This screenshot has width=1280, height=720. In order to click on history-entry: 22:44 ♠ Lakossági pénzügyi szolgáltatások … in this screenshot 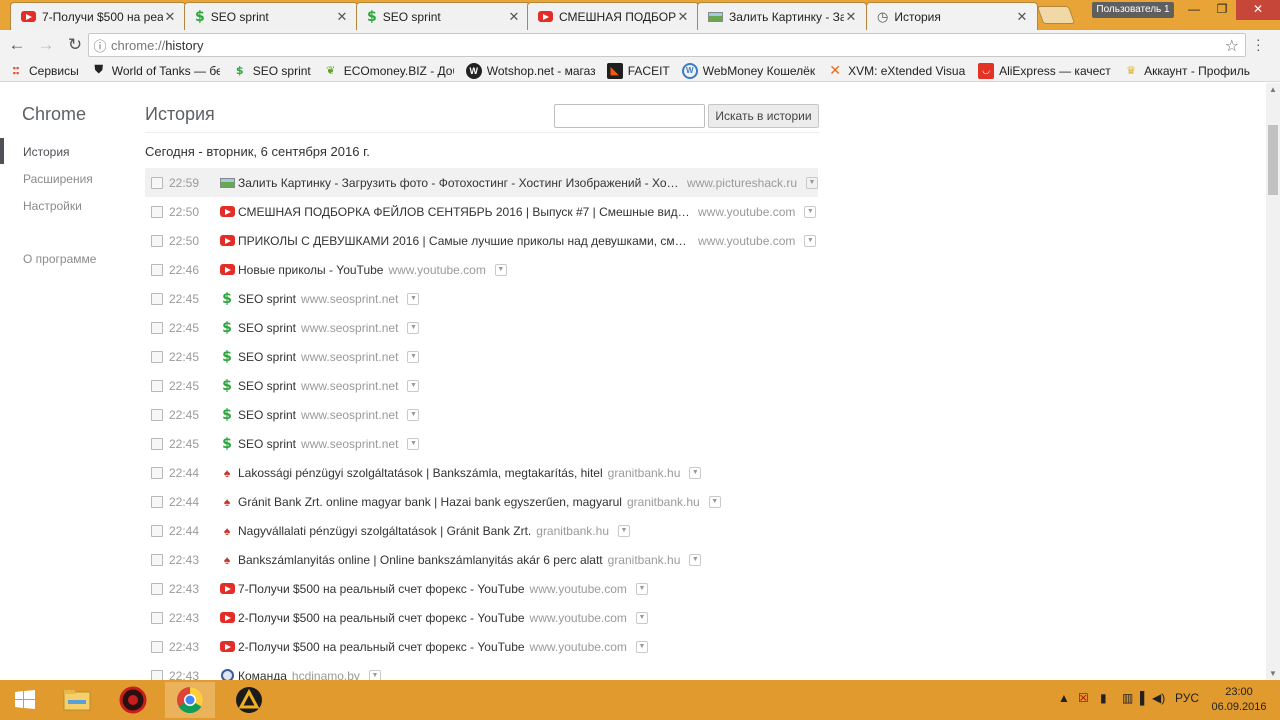, I will do `click(485, 472)`.